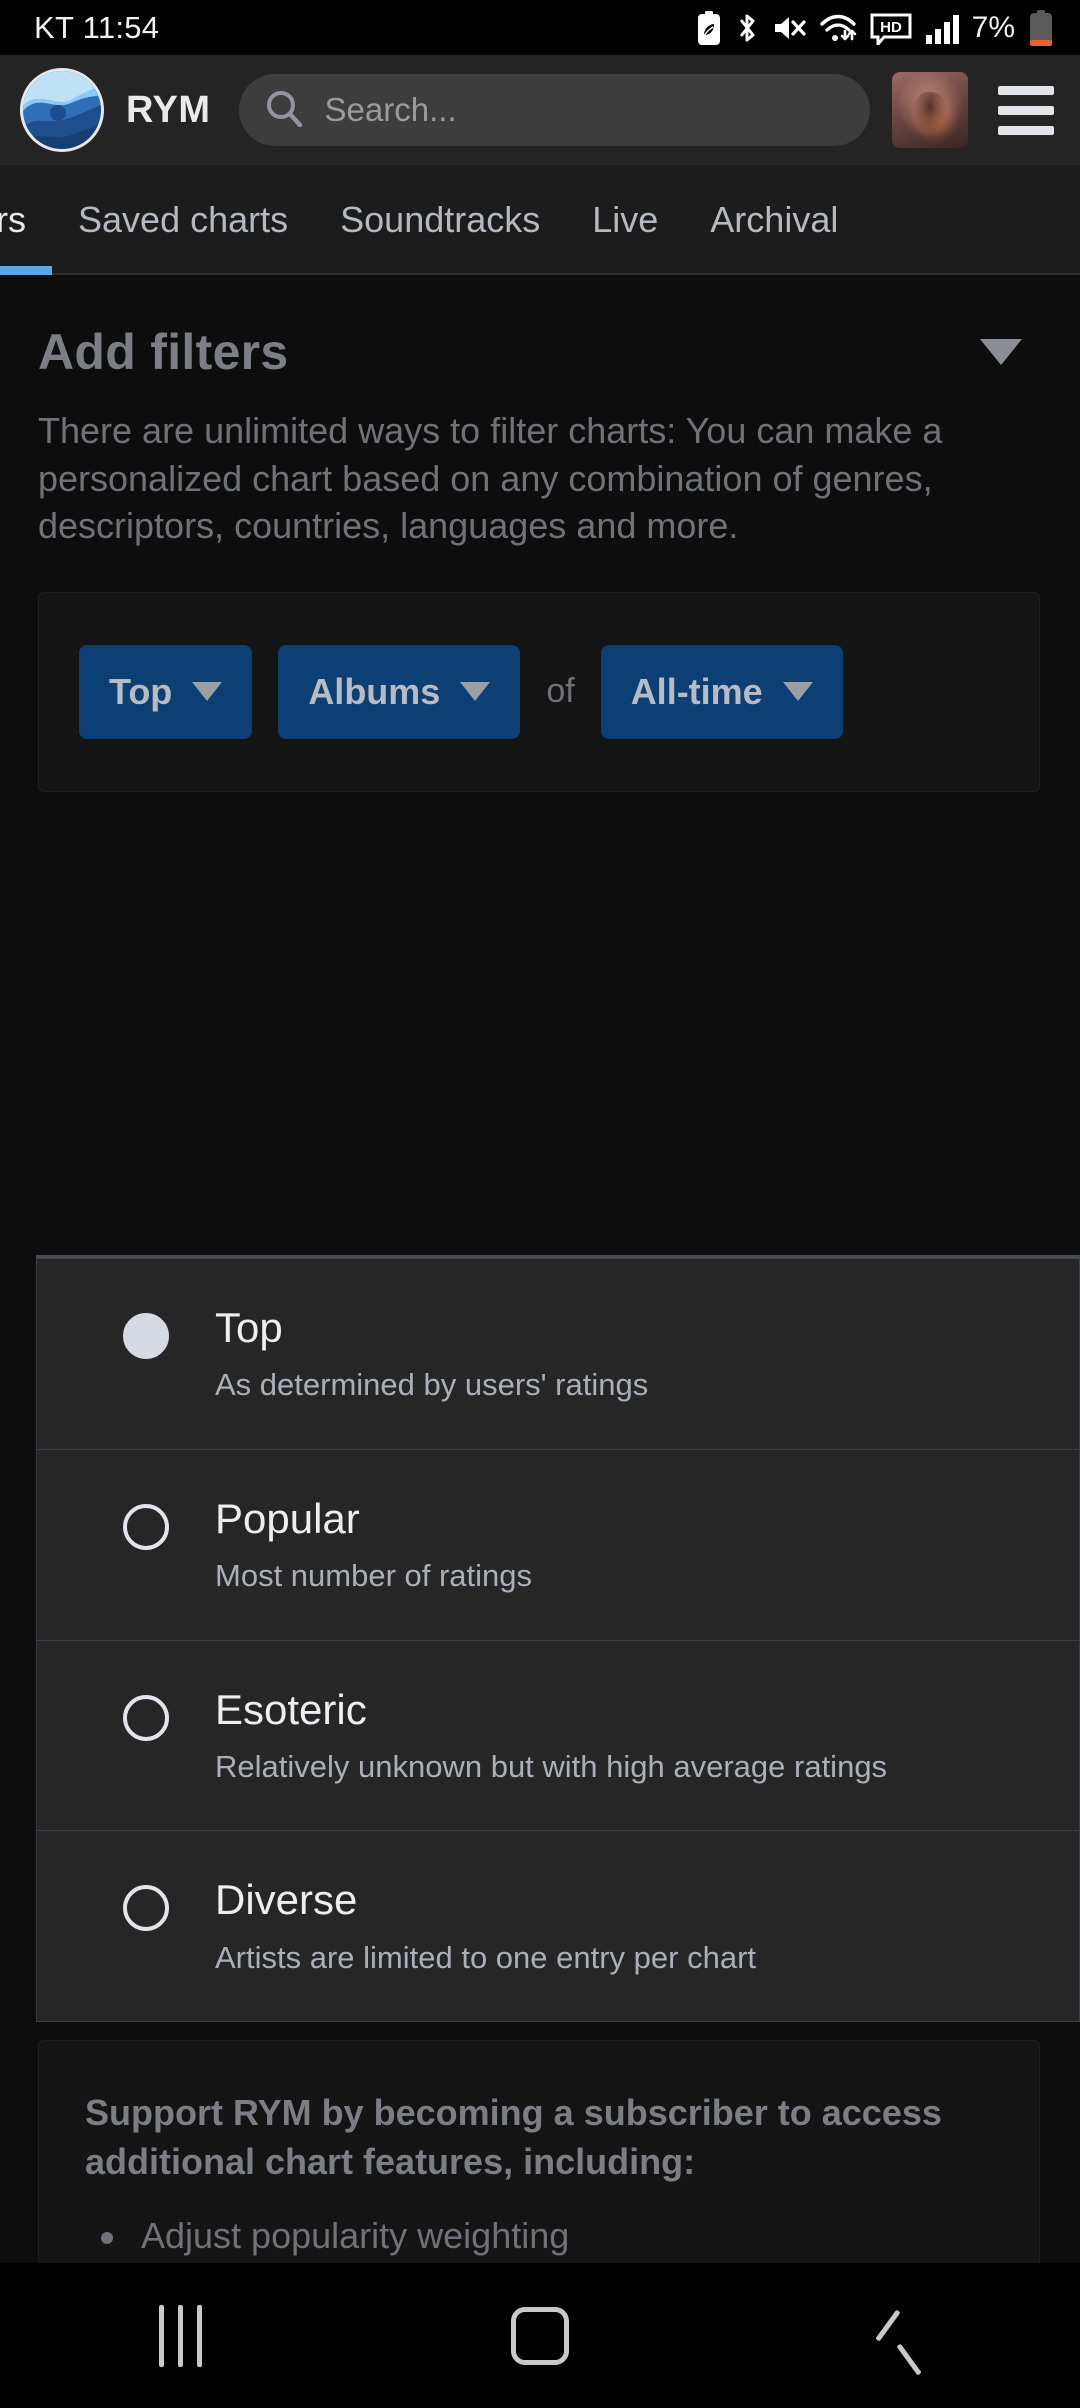  I want to click on recents-icon, so click(180, 2335).